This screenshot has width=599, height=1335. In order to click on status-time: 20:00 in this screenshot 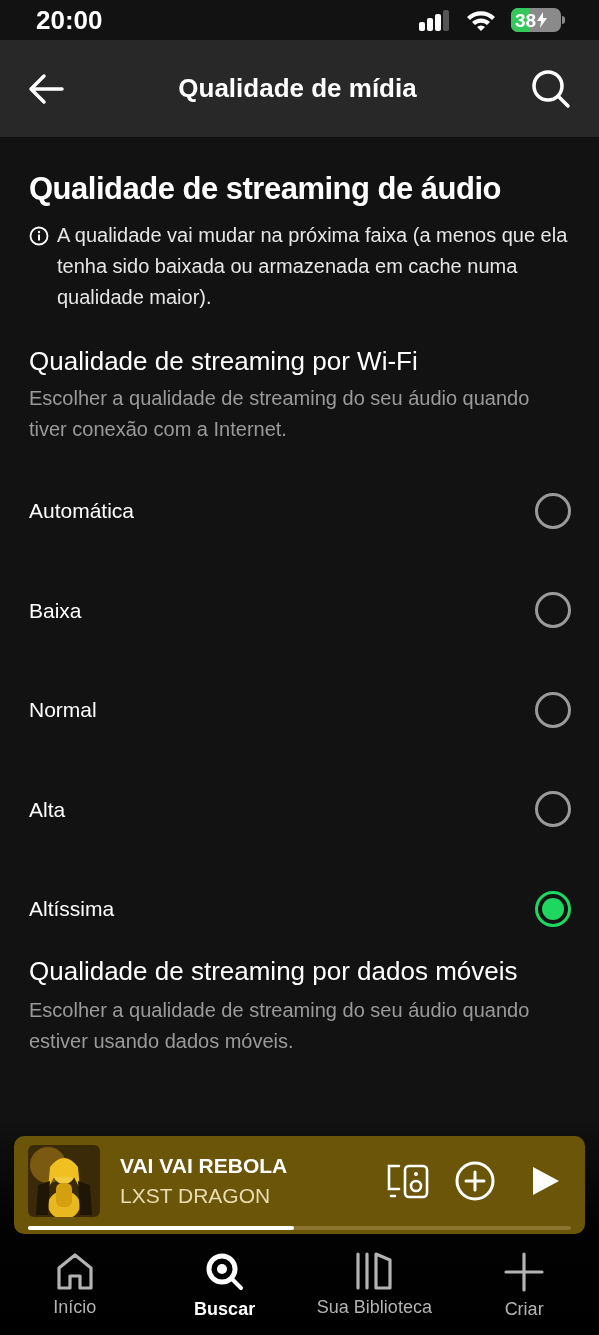, I will do `click(69, 20)`.